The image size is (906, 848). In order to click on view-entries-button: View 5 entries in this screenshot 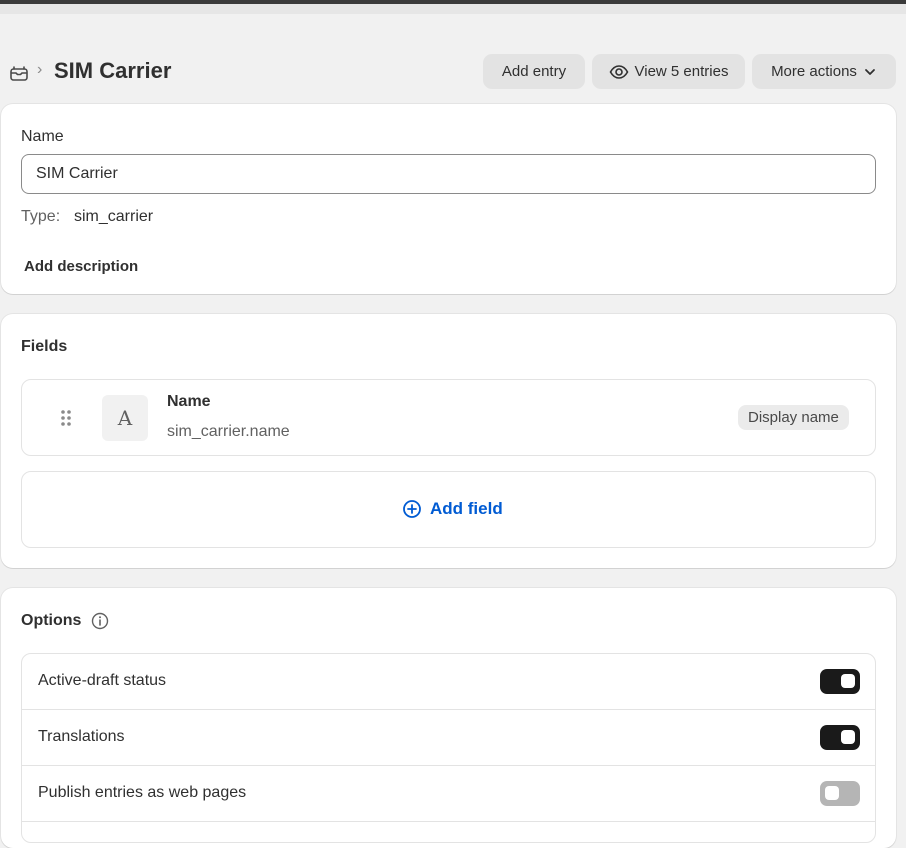, I will do `click(668, 71)`.